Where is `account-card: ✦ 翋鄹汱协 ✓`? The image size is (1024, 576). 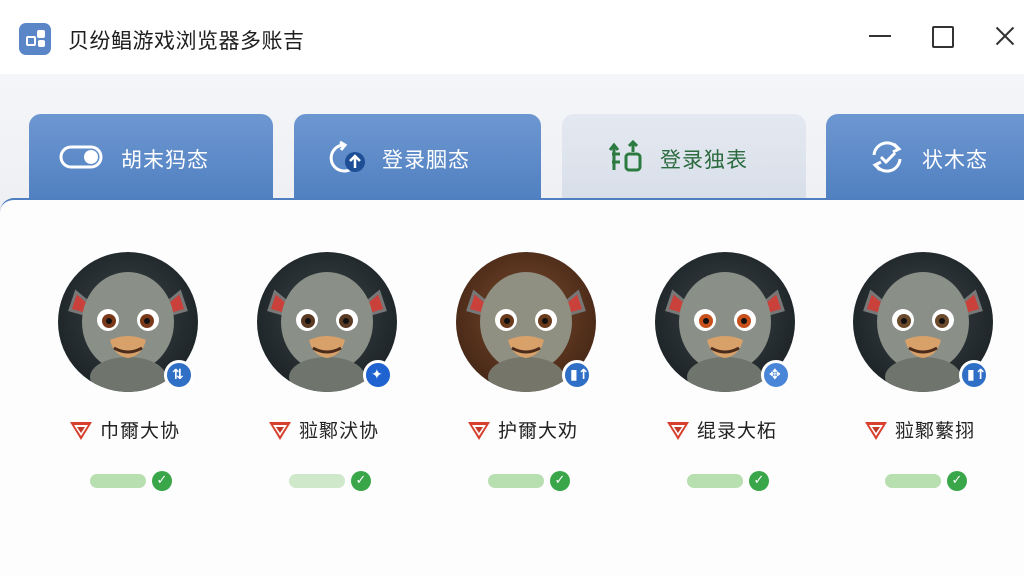 account-card: ✦ 翋鄹汱协 ✓ is located at coordinates (329, 382).